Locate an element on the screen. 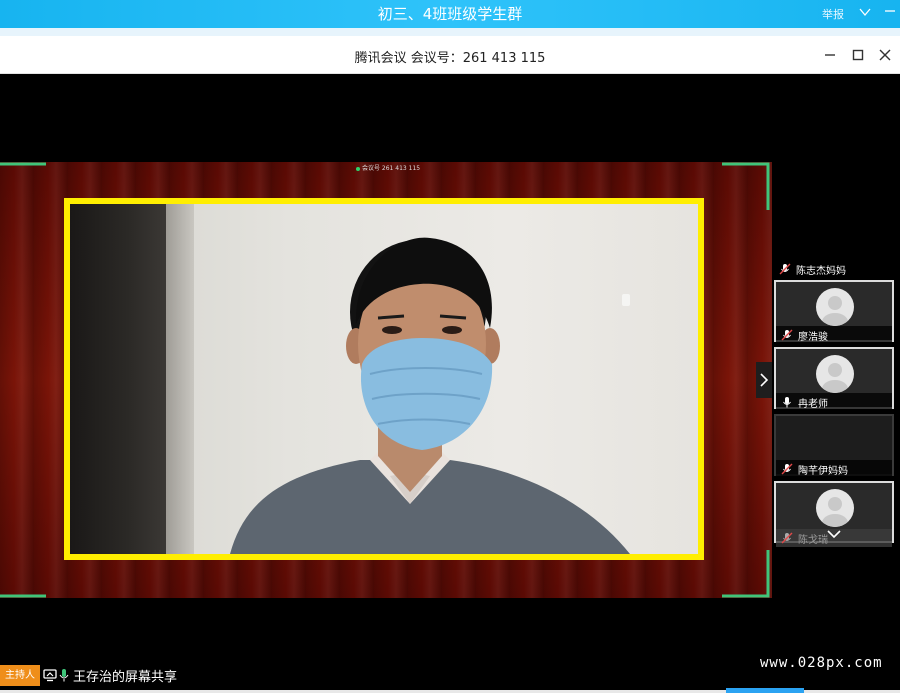  screen-share-icon is located at coordinates (50, 675).